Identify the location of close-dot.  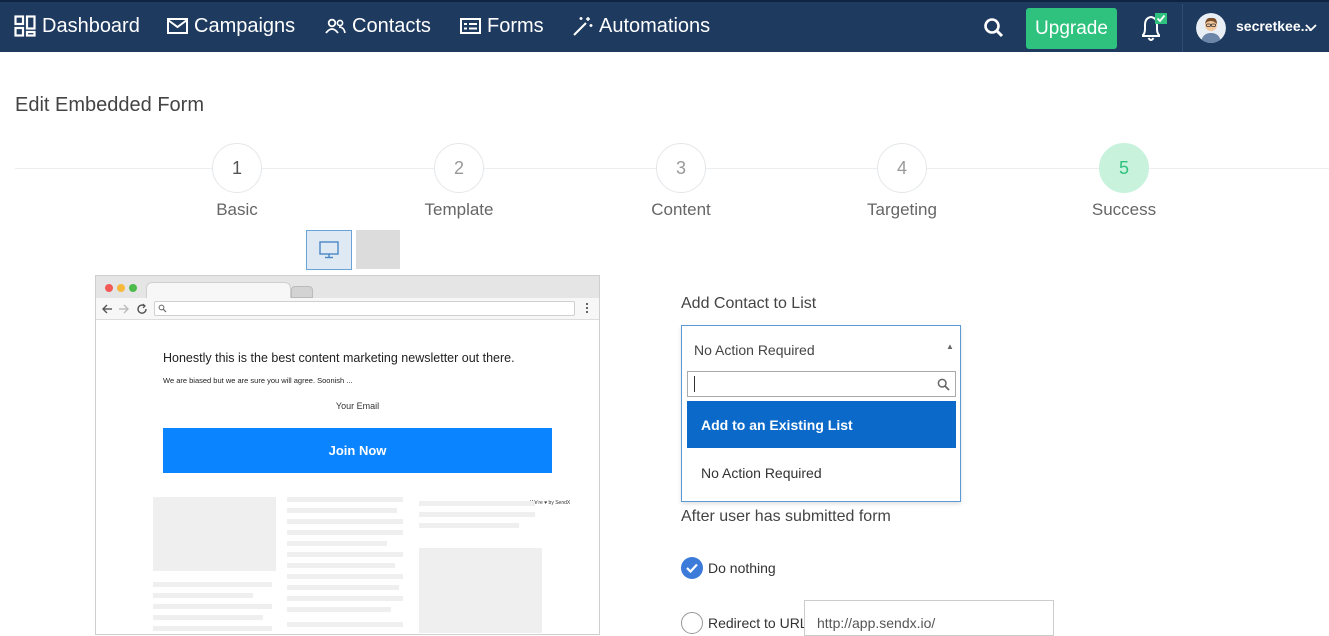
(109, 288).